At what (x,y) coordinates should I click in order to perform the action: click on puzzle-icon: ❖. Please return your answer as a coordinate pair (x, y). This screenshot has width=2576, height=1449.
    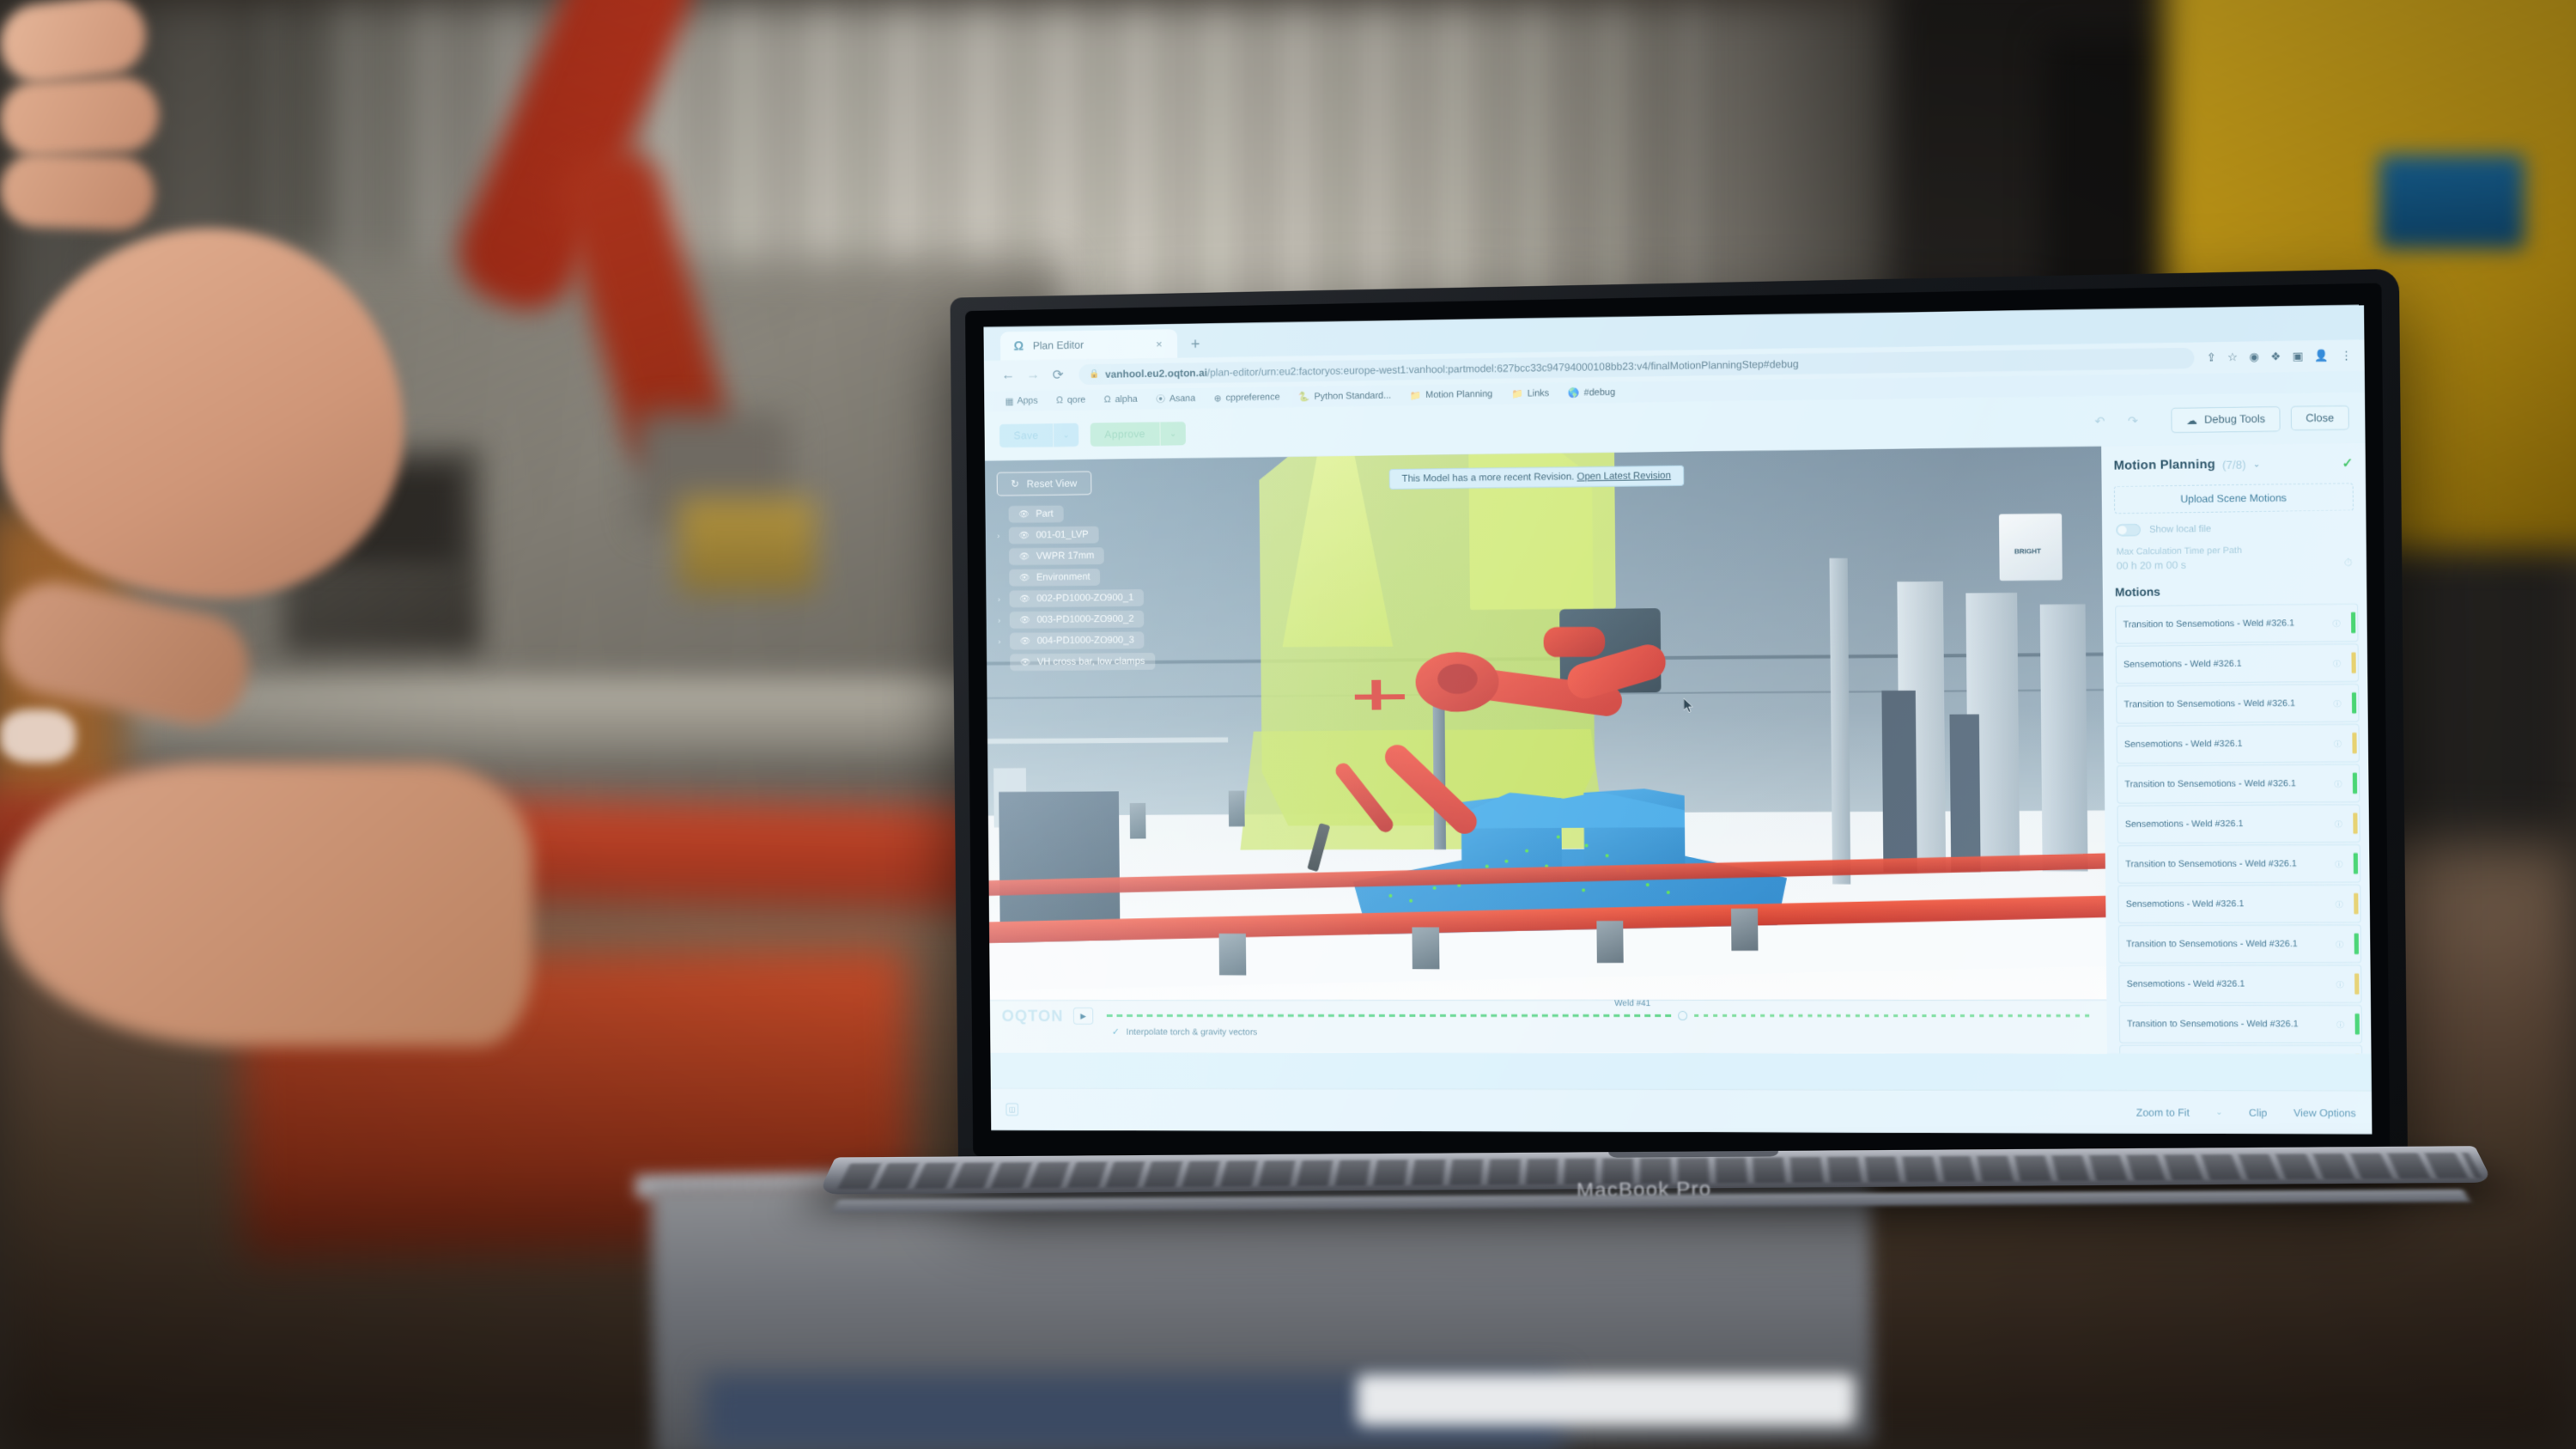
    Looking at the image, I should click on (2275, 356).